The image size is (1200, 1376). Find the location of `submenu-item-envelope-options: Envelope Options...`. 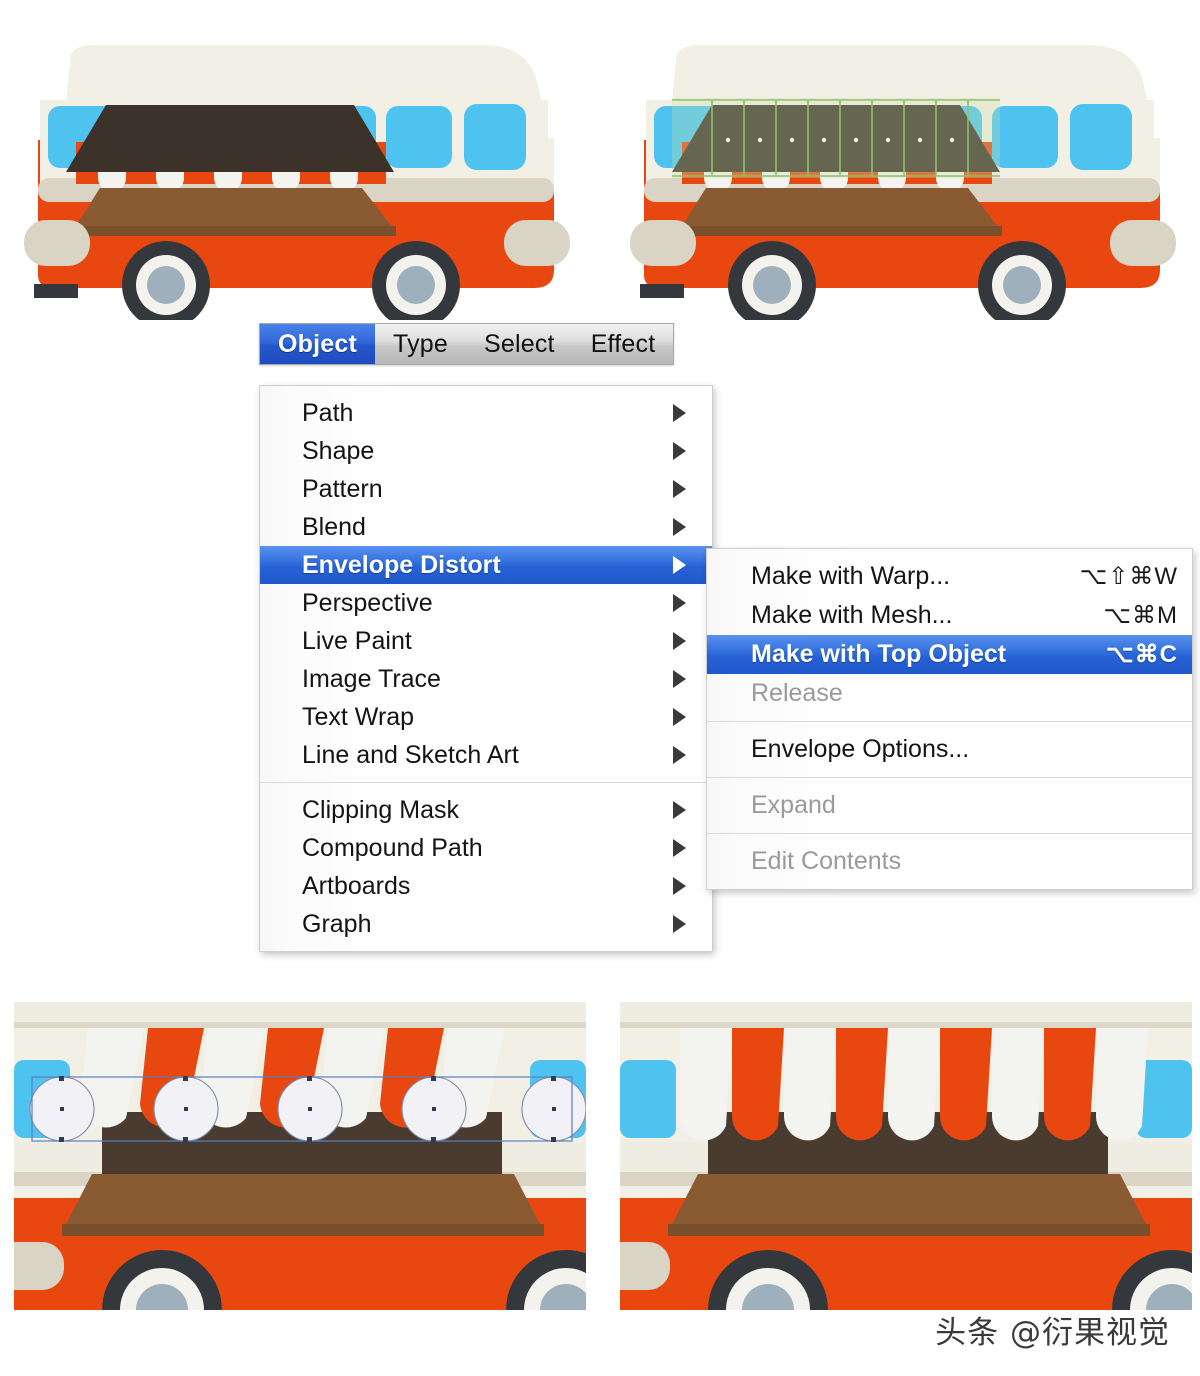

submenu-item-envelope-options: Envelope Options... is located at coordinates (949, 749).